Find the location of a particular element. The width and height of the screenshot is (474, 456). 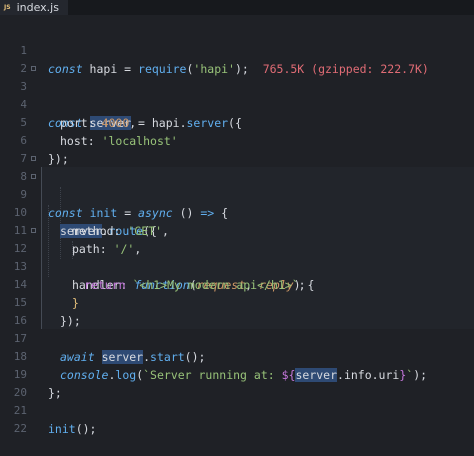

code-text: init(); is located at coordinates (72, 429).